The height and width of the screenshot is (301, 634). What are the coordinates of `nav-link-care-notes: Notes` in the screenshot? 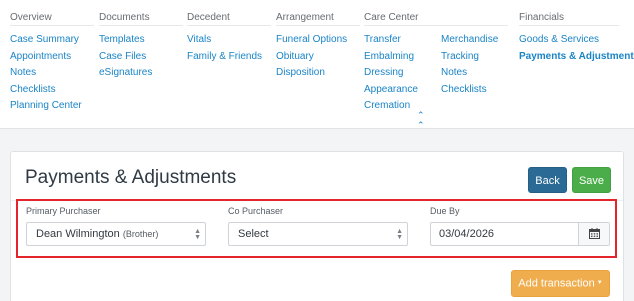 It's located at (469, 73).